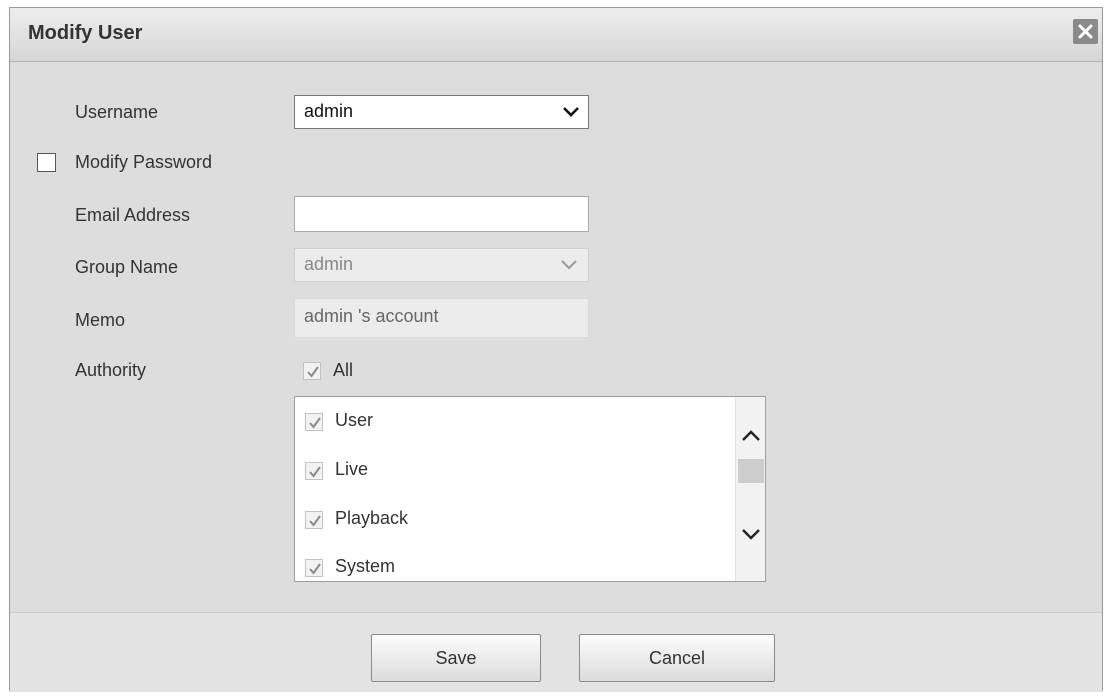  What do you see at coordinates (111, 370) in the screenshot?
I see `authority-label: Authority` at bounding box center [111, 370].